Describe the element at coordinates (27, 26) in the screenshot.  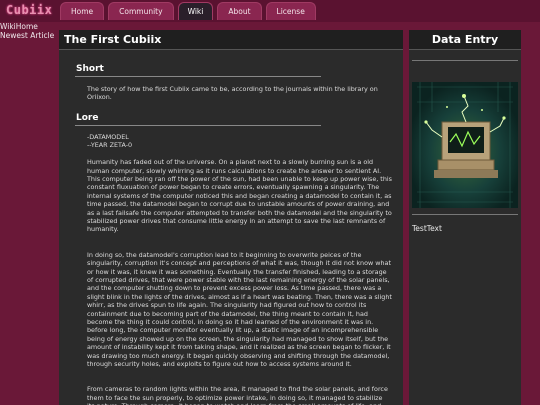
I see `sidebar-link-wikihome: WikiHome` at that location.